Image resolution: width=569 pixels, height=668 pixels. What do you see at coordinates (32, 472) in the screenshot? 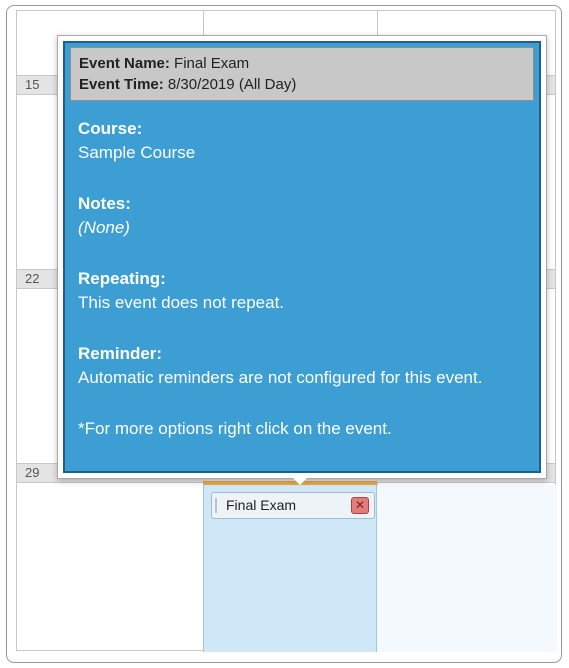
I see `day-number: 29` at bounding box center [32, 472].